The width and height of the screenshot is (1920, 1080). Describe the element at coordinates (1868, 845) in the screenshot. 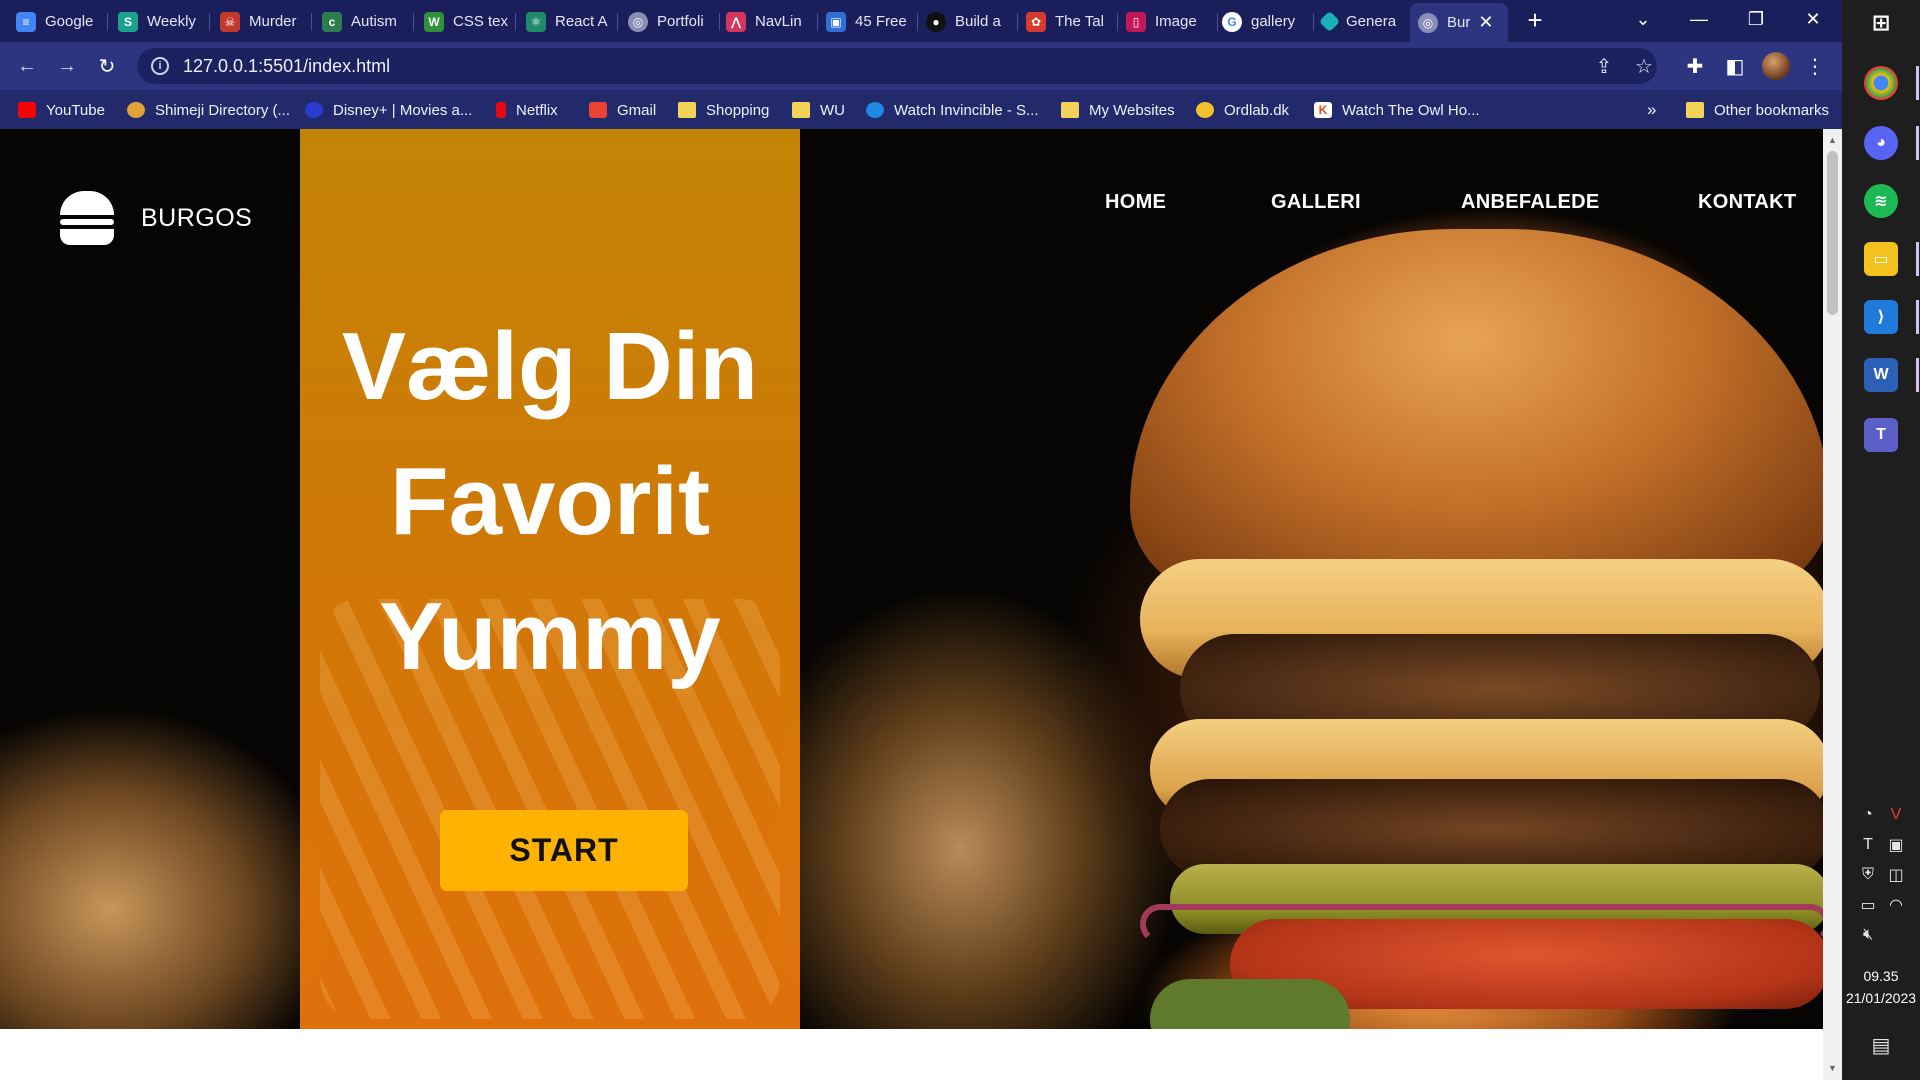

I see `teams-tray-icon: T` at that location.